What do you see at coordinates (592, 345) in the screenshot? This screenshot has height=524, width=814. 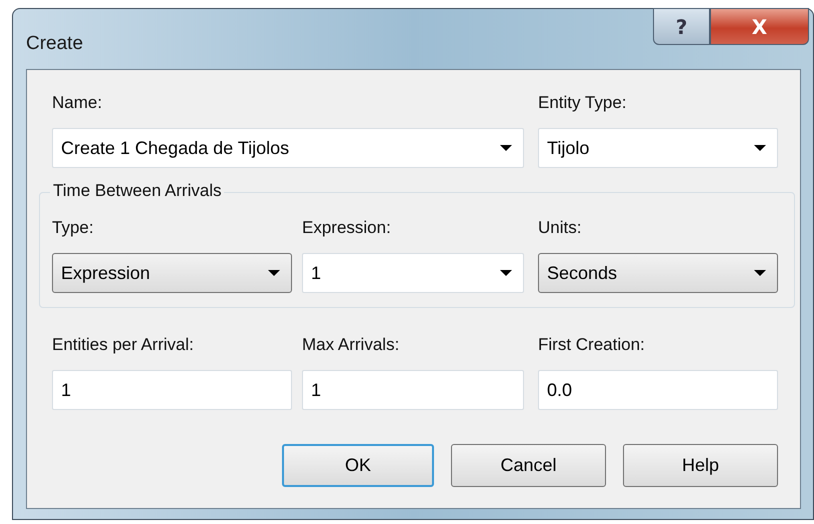 I see `field-label: First Creation:` at bounding box center [592, 345].